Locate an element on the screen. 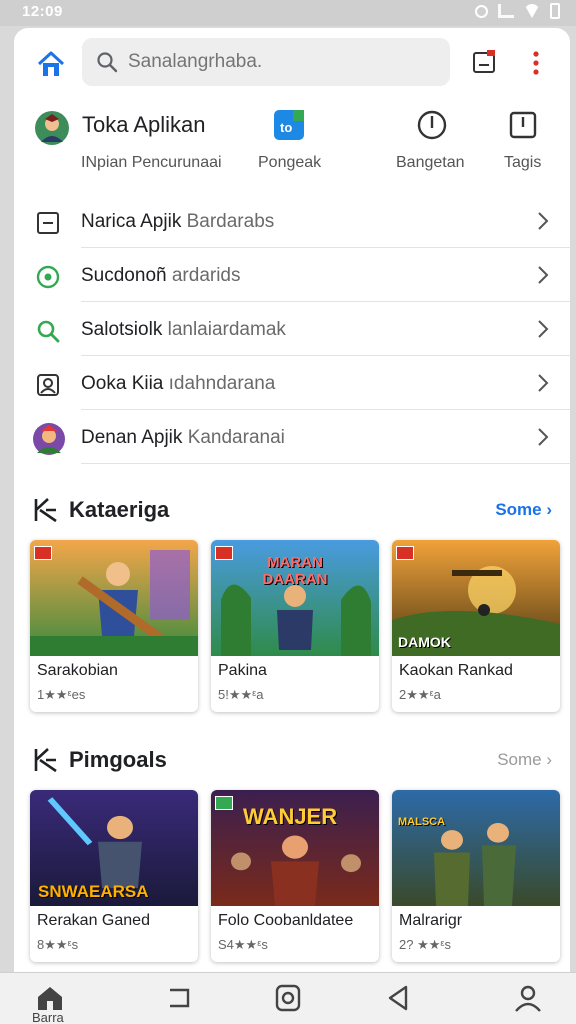 The height and width of the screenshot is (1024, 576). whatsapp-icon is located at coordinates (48, 277).